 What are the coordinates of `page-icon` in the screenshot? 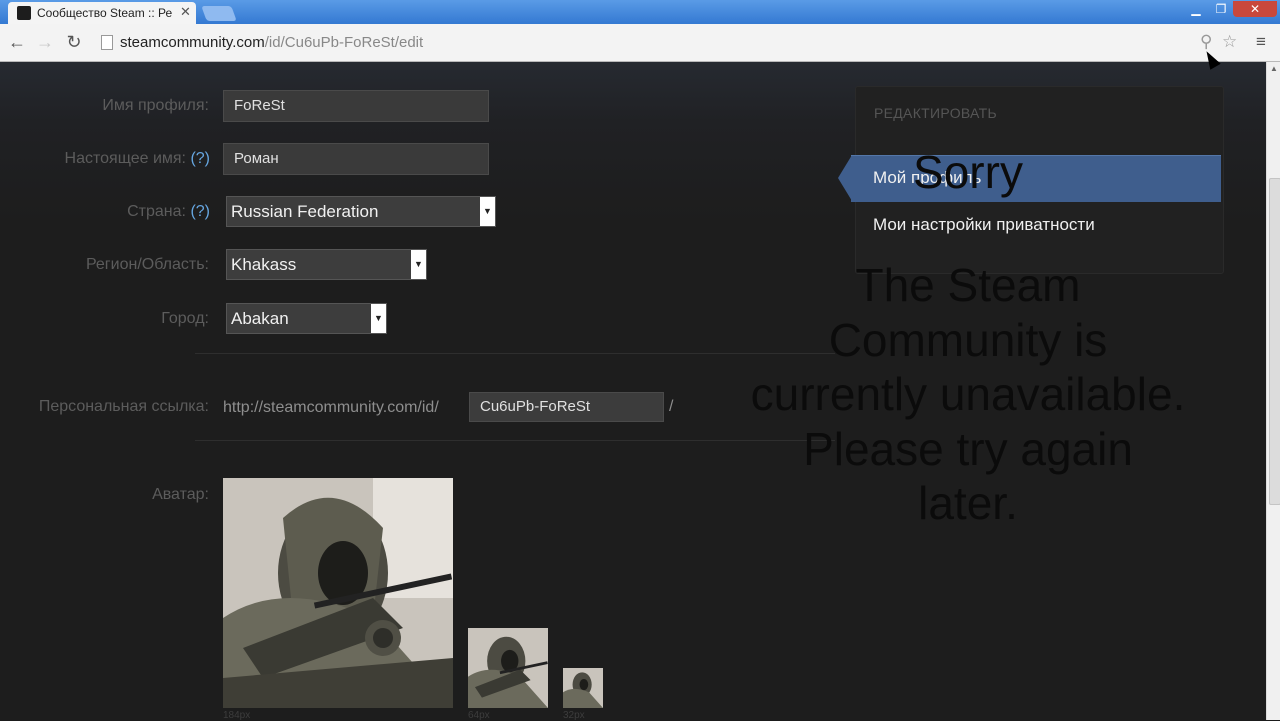 It's located at (107, 42).